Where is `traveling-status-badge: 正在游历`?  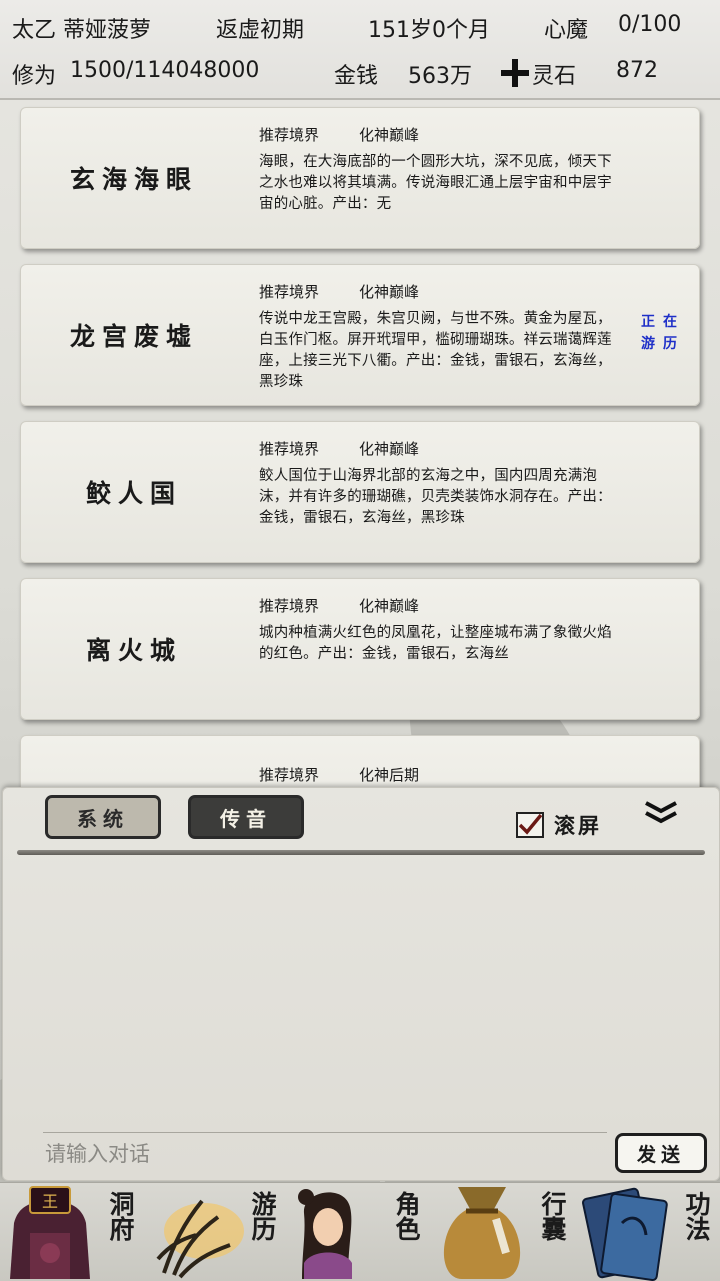 traveling-status-badge: 正在游历 is located at coordinates (663, 333).